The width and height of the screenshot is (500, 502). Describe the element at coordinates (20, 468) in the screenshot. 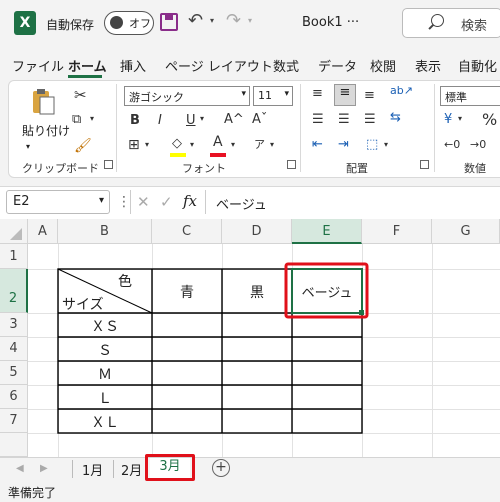

I see `scroll-left-icon: ◀` at that location.